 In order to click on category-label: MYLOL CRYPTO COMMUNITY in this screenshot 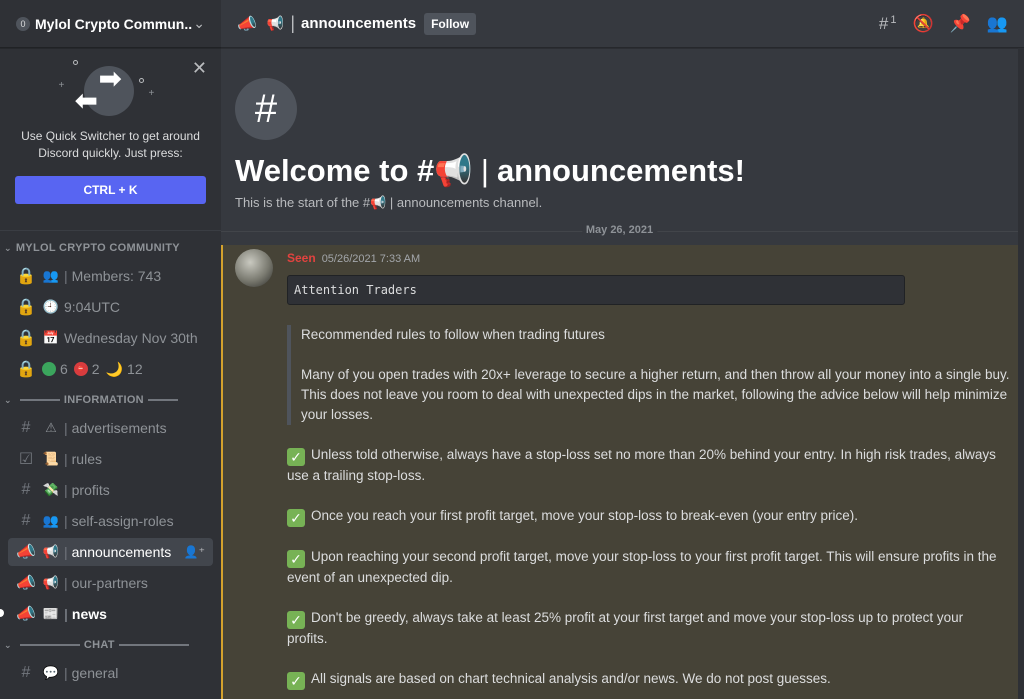, I will do `click(97, 248)`.